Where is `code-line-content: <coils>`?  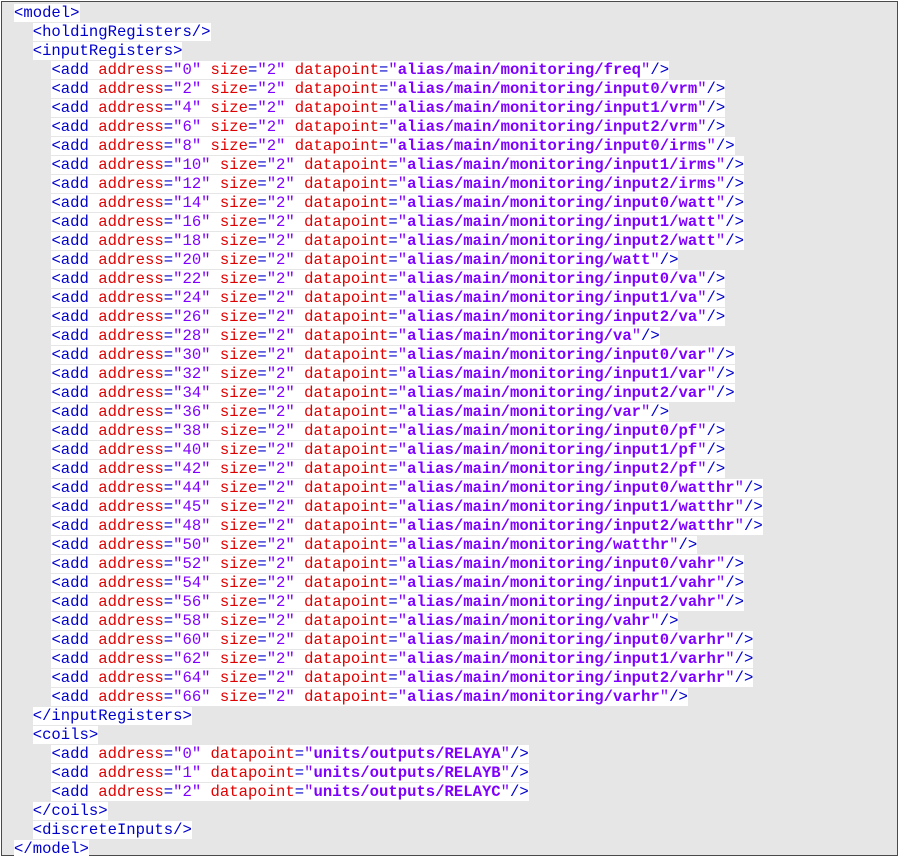 code-line-content: <coils> is located at coordinates (65, 735).